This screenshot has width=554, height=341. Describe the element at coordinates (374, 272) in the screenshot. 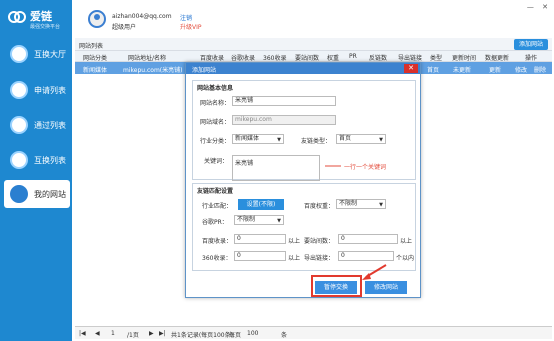

I see `annotation-arrow-icon` at that location.